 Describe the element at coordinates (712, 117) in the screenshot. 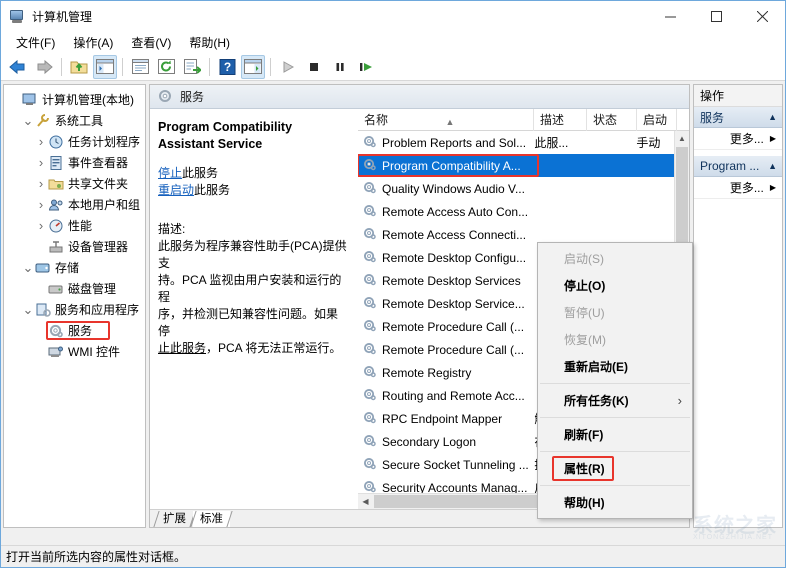

I see `actions-section-title: 服务` at that location.